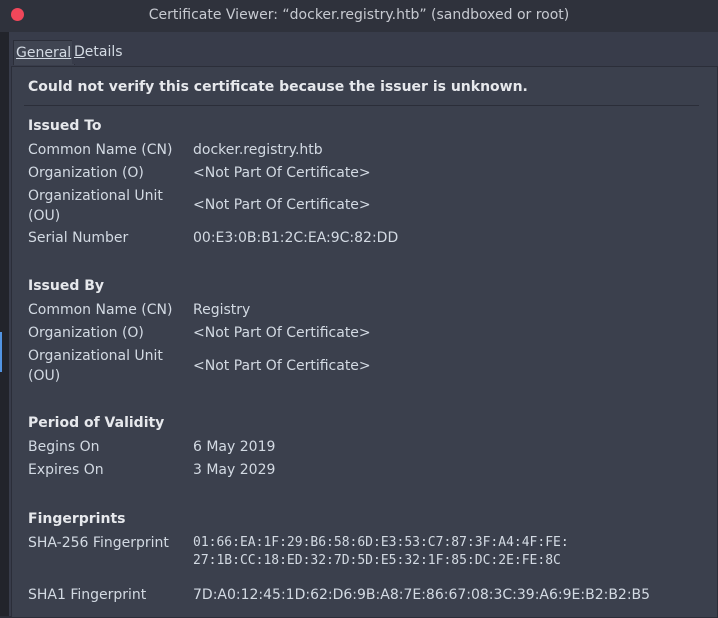 The image size is (718, 618). What do you see at coordinates (103, 52) in the screenshot?
I see `tab-details-label: etails` at bounding box center [103, 52].